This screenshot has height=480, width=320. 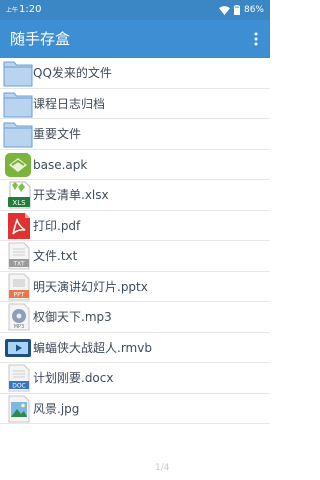 I want to click on file-name: base.apk, so click(x=60, y=164).